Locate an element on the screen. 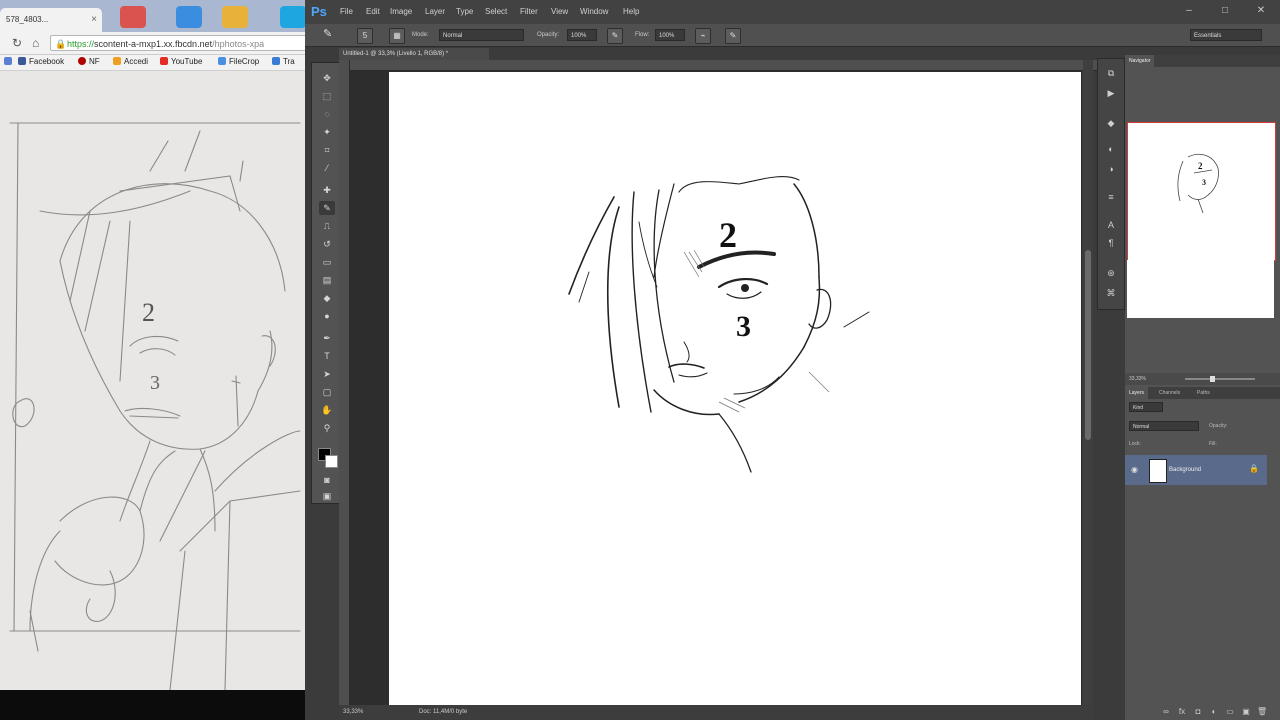 This screenshot has width=1280, height=720. clone-source-icon: ⊛ is located at coordinates (1111, 273).